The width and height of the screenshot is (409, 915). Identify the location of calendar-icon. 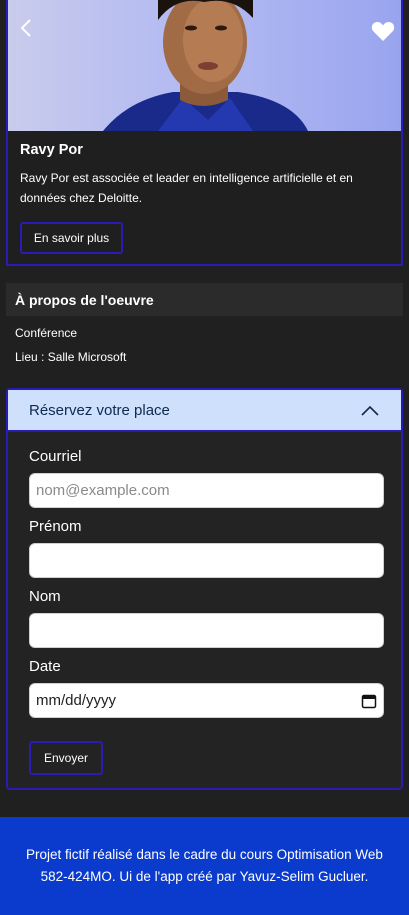
(369, 701).